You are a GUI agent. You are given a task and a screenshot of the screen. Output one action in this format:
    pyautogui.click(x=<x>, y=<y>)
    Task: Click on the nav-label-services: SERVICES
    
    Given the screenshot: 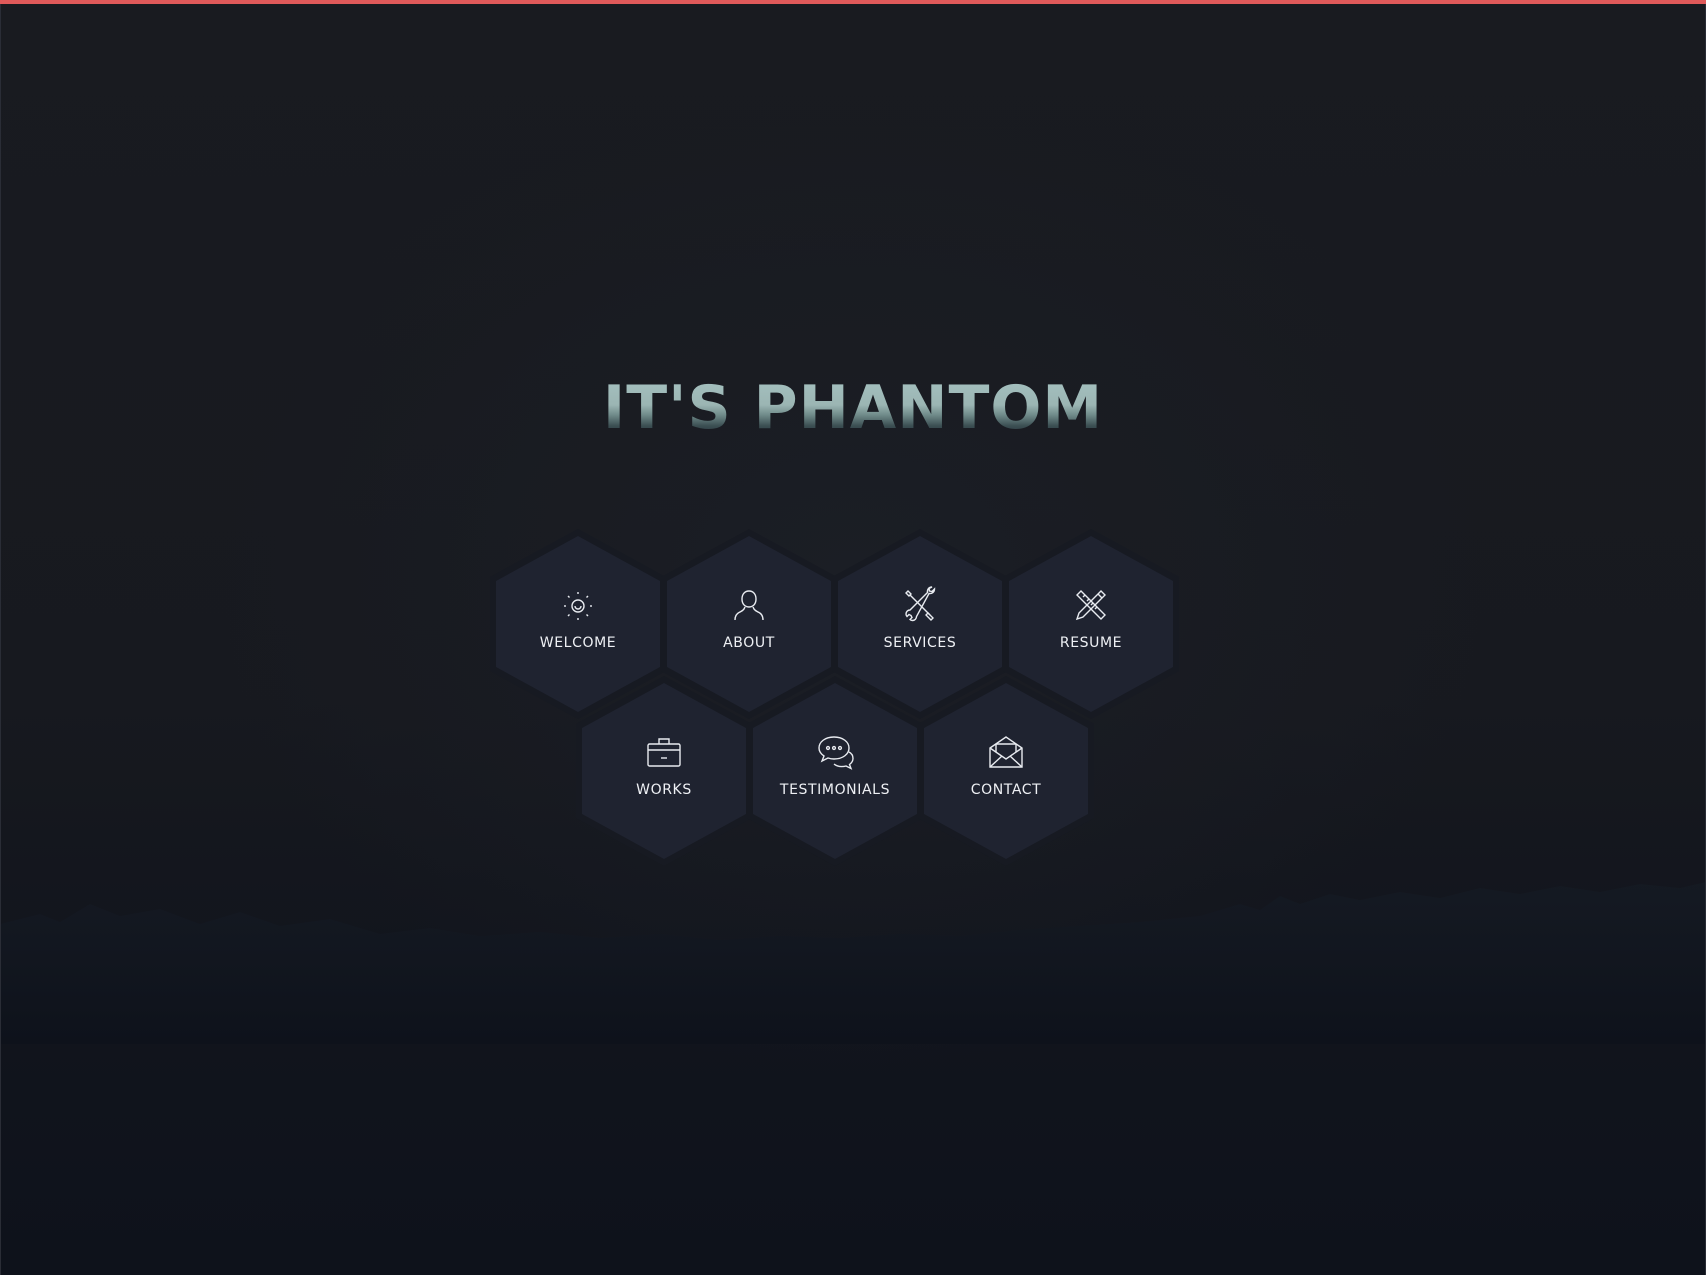 What is the action you would take?
    pyautogui.click(x=920, y=643)
    